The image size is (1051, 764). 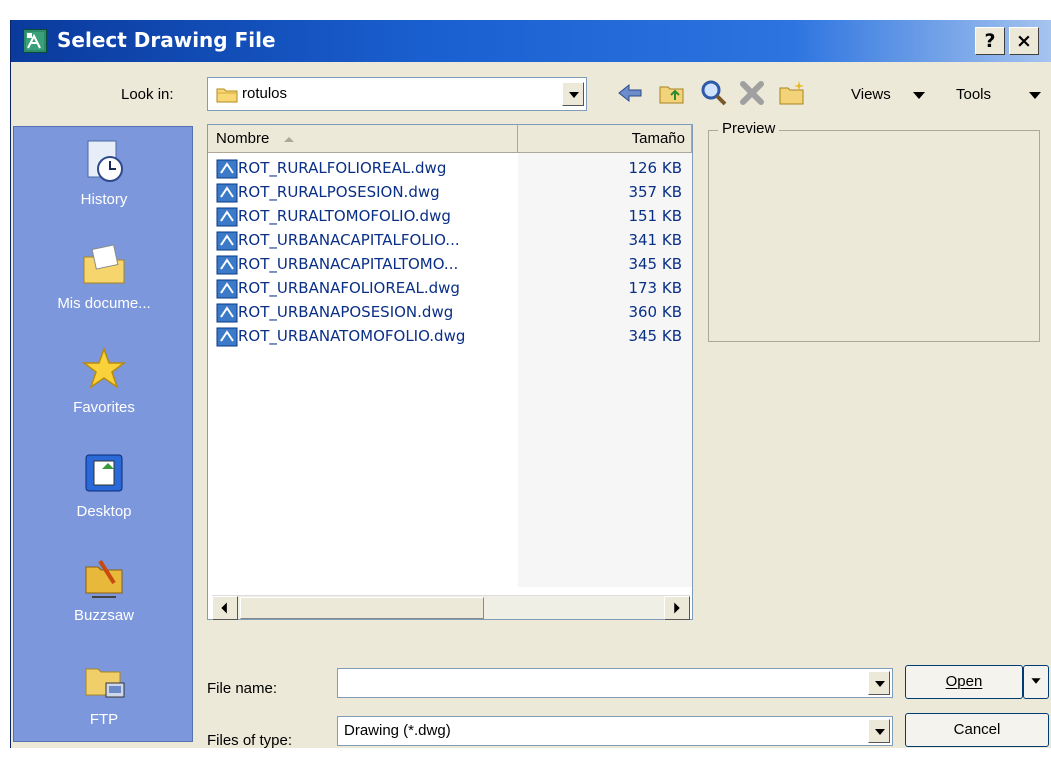 I want to click on places-item-ftp: FTP, so click(x=104, y=692).